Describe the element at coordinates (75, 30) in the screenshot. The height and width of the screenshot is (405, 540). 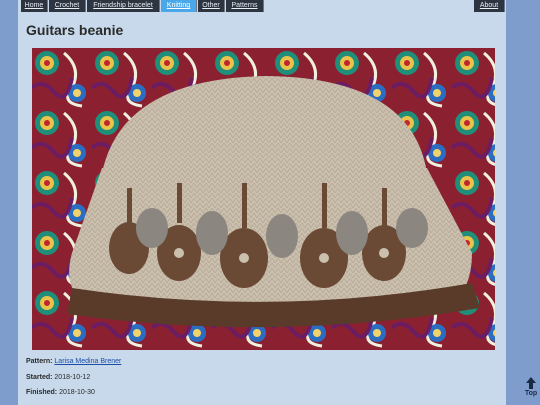
I see `page-title: Guitars beanie` at that location.